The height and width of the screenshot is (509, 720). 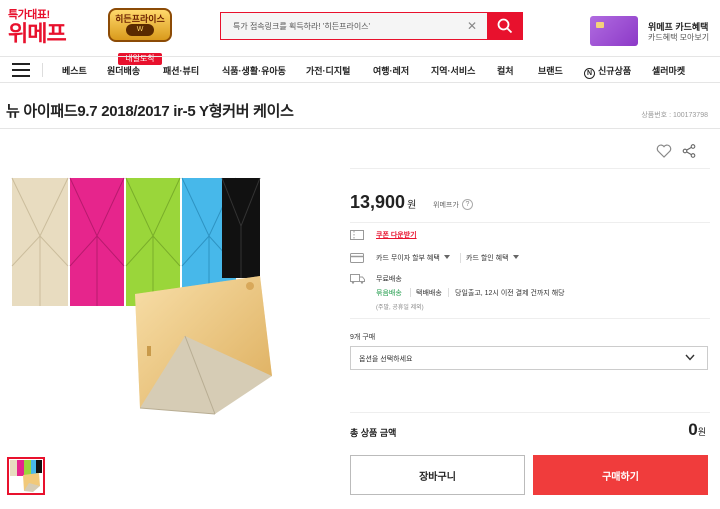 I want to click on search-bar: ✕, so click(x=371, y=26).